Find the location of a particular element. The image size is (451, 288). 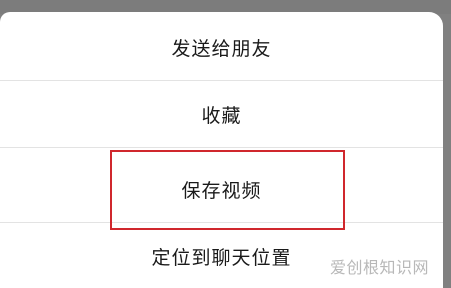

menu-divider is located at coordinates (221, 147).